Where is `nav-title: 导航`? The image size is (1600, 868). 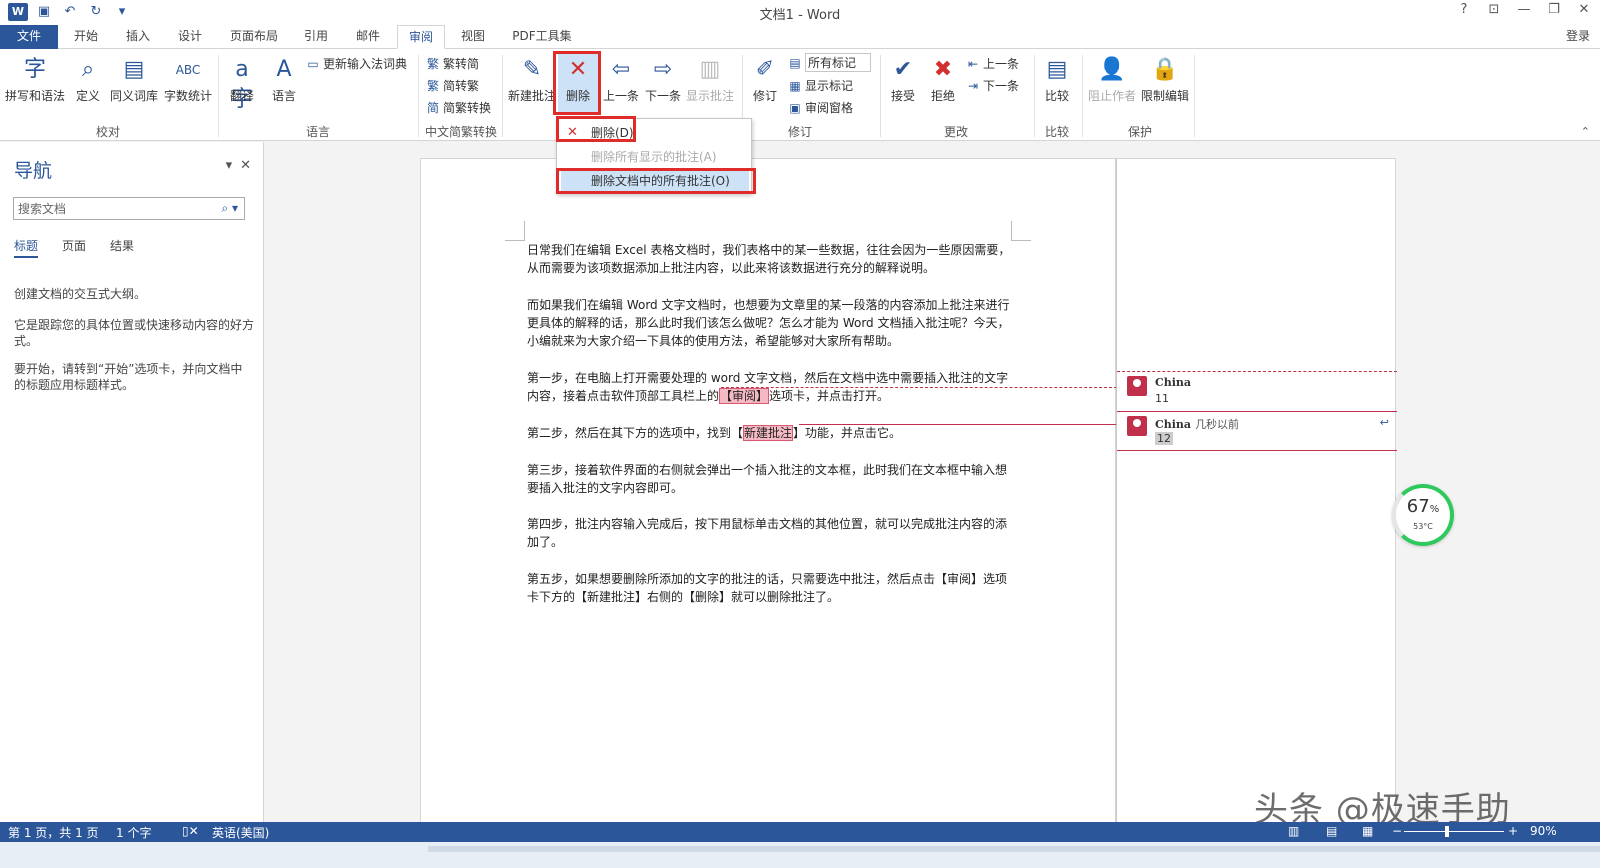 nav-title: 导航 is located at coordinates (33, 171).